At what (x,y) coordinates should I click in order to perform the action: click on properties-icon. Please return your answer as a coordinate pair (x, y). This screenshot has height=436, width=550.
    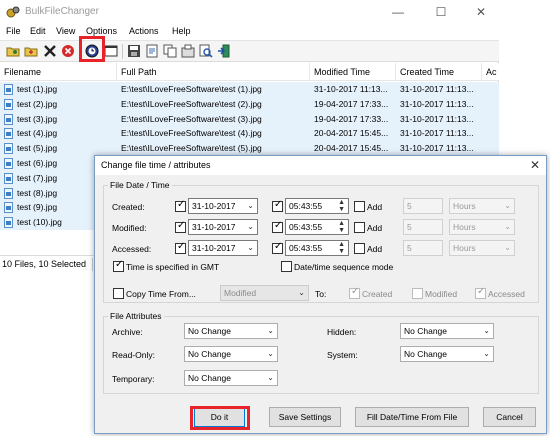
    Looking at the image, I should click on (188, 51).